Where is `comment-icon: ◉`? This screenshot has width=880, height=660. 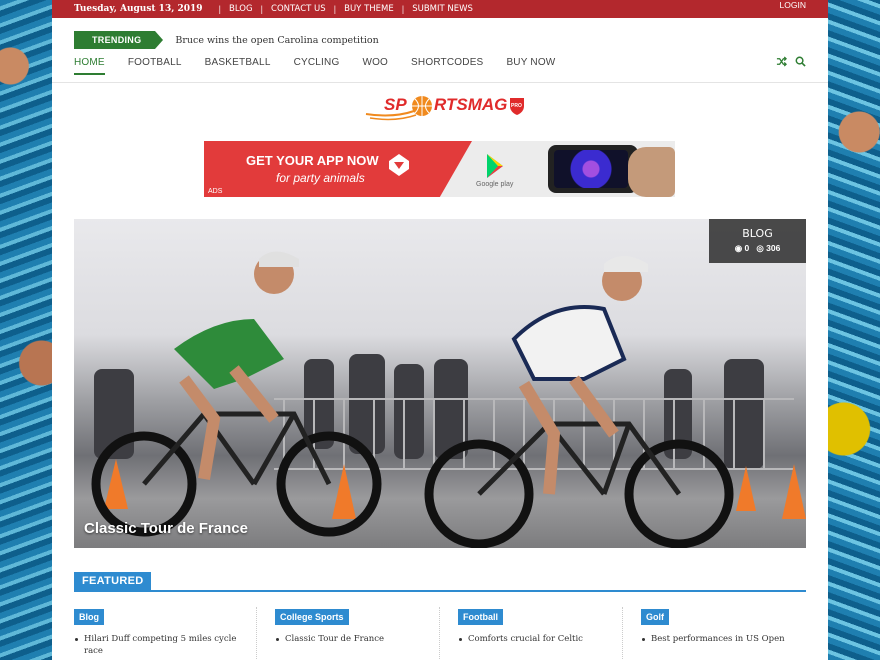
comment-icon: ◉ is located at coordinates (738, 248).